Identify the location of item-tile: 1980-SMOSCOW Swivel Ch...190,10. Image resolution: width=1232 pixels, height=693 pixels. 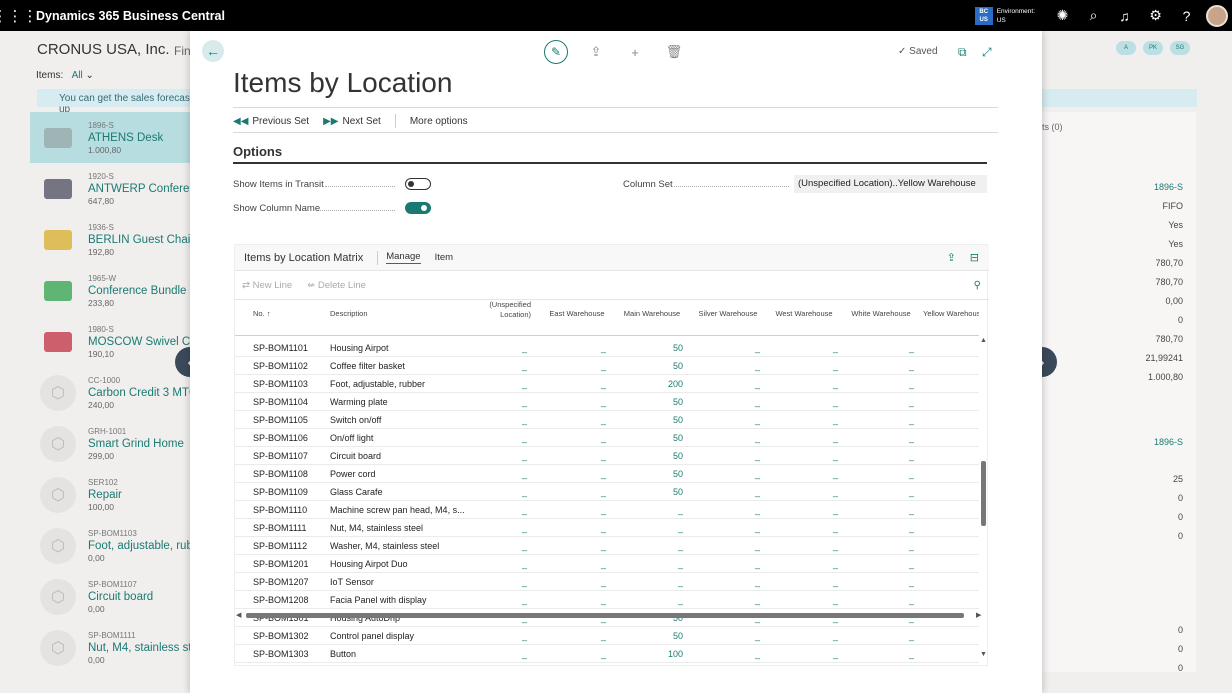
(110, 341).